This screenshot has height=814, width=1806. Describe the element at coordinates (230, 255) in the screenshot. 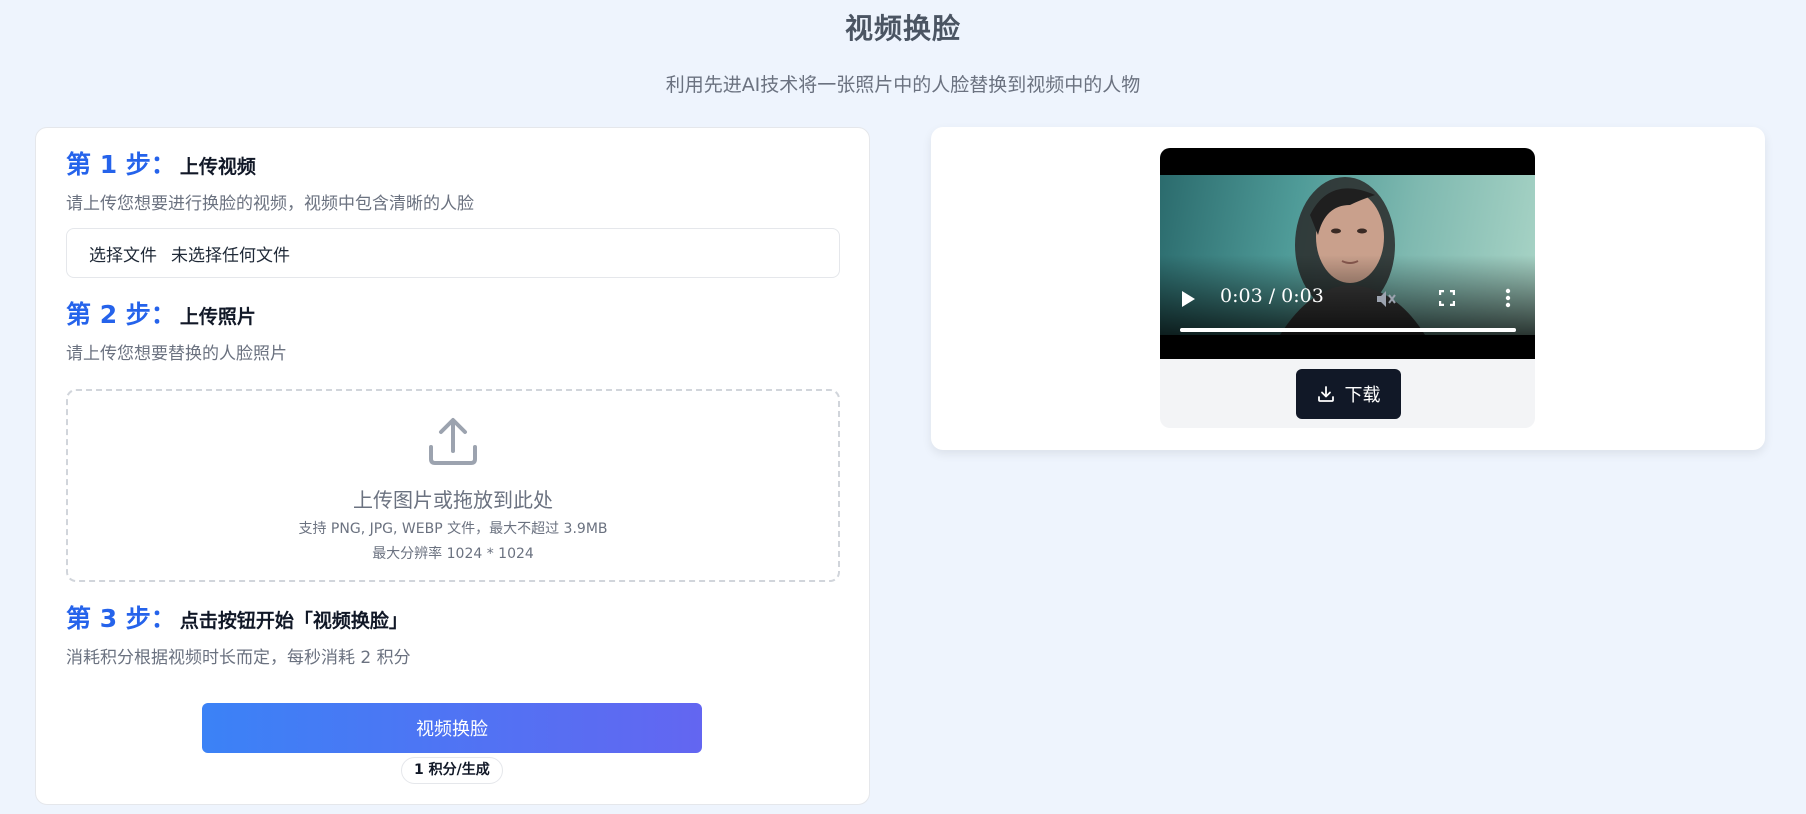

I see `file-status: 未选择任何文件` at that location.